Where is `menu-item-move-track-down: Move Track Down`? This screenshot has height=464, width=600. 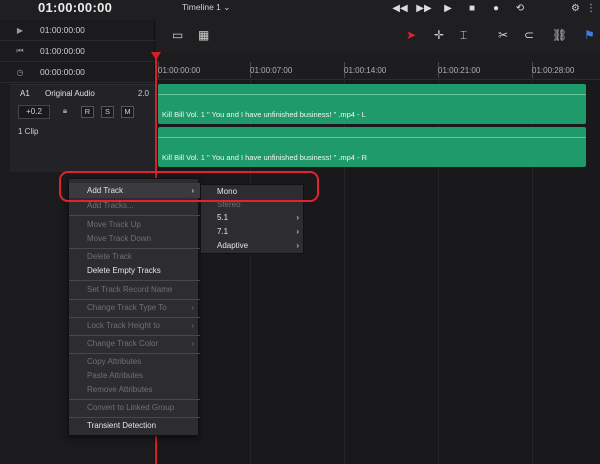
menu-item-move-track-down: Move Track Down is located at coordinates (134, 238).